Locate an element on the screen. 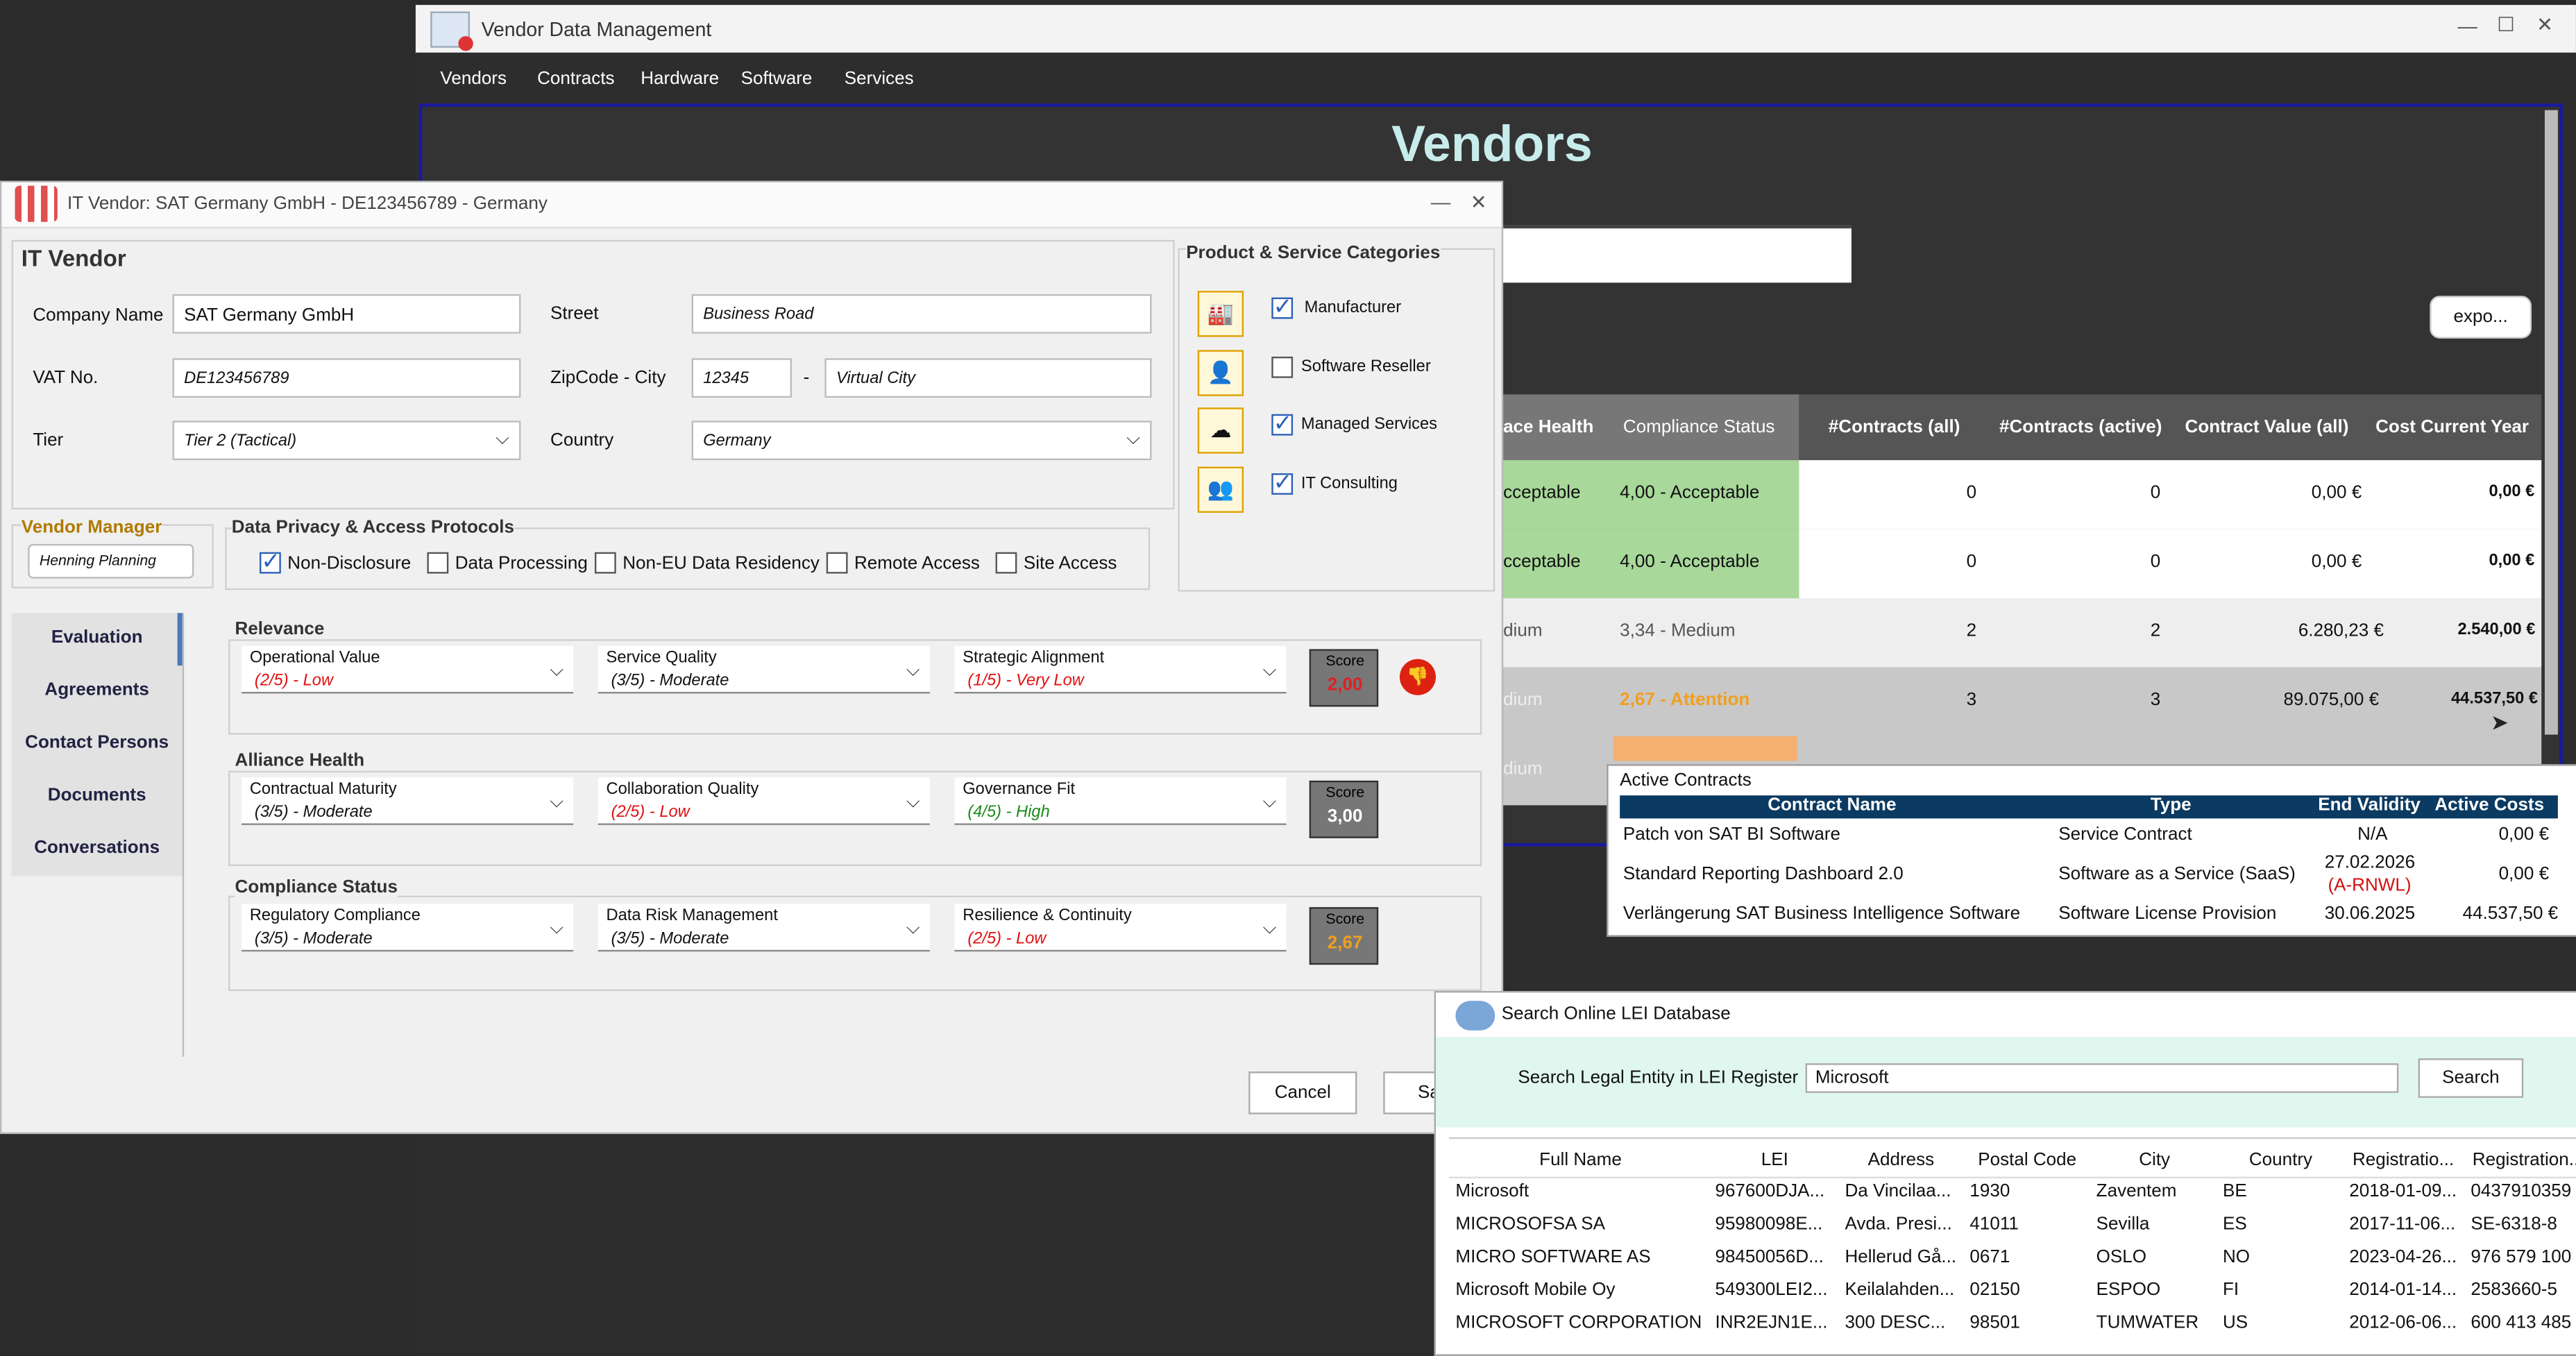 The image size is (2576, 1356). menu-hardware: Hardware is located at coordinates (680, 78).